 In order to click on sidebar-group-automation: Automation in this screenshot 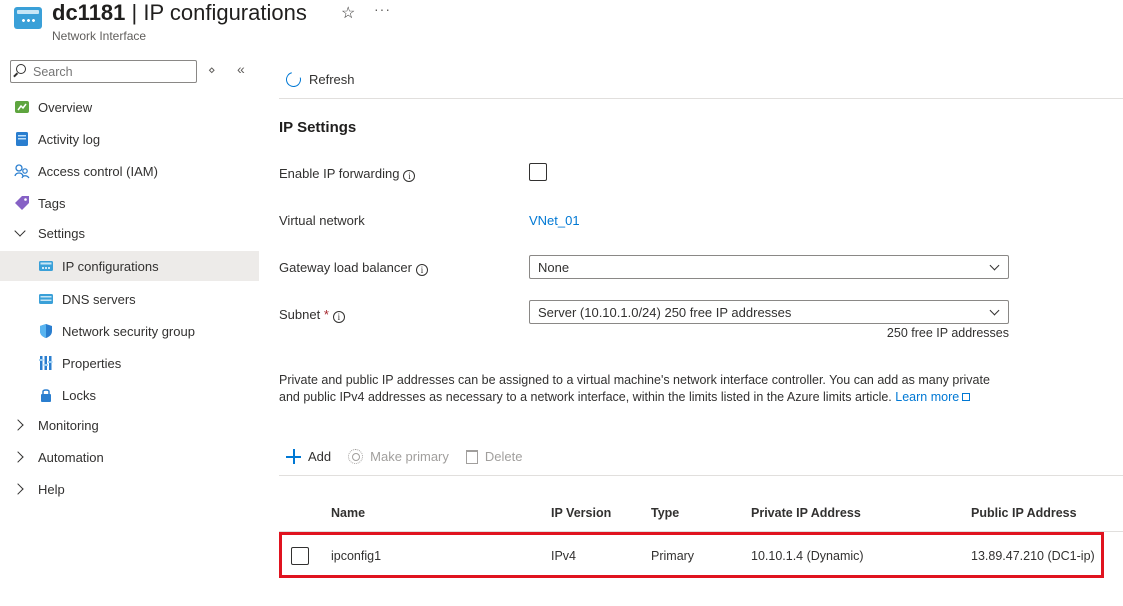, I will do `click(129, 457)`.